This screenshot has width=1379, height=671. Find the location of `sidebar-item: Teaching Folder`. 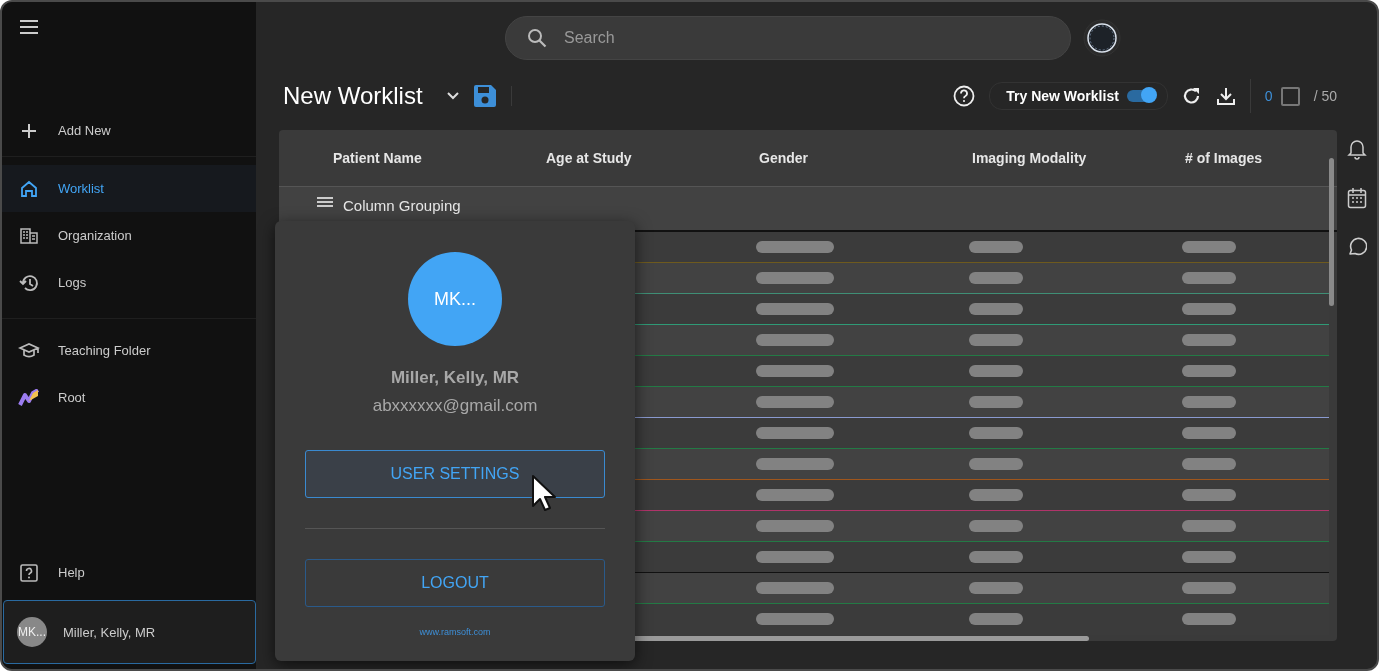

sidebar-item: Teaching Folder is located at coordinates (129, 350).